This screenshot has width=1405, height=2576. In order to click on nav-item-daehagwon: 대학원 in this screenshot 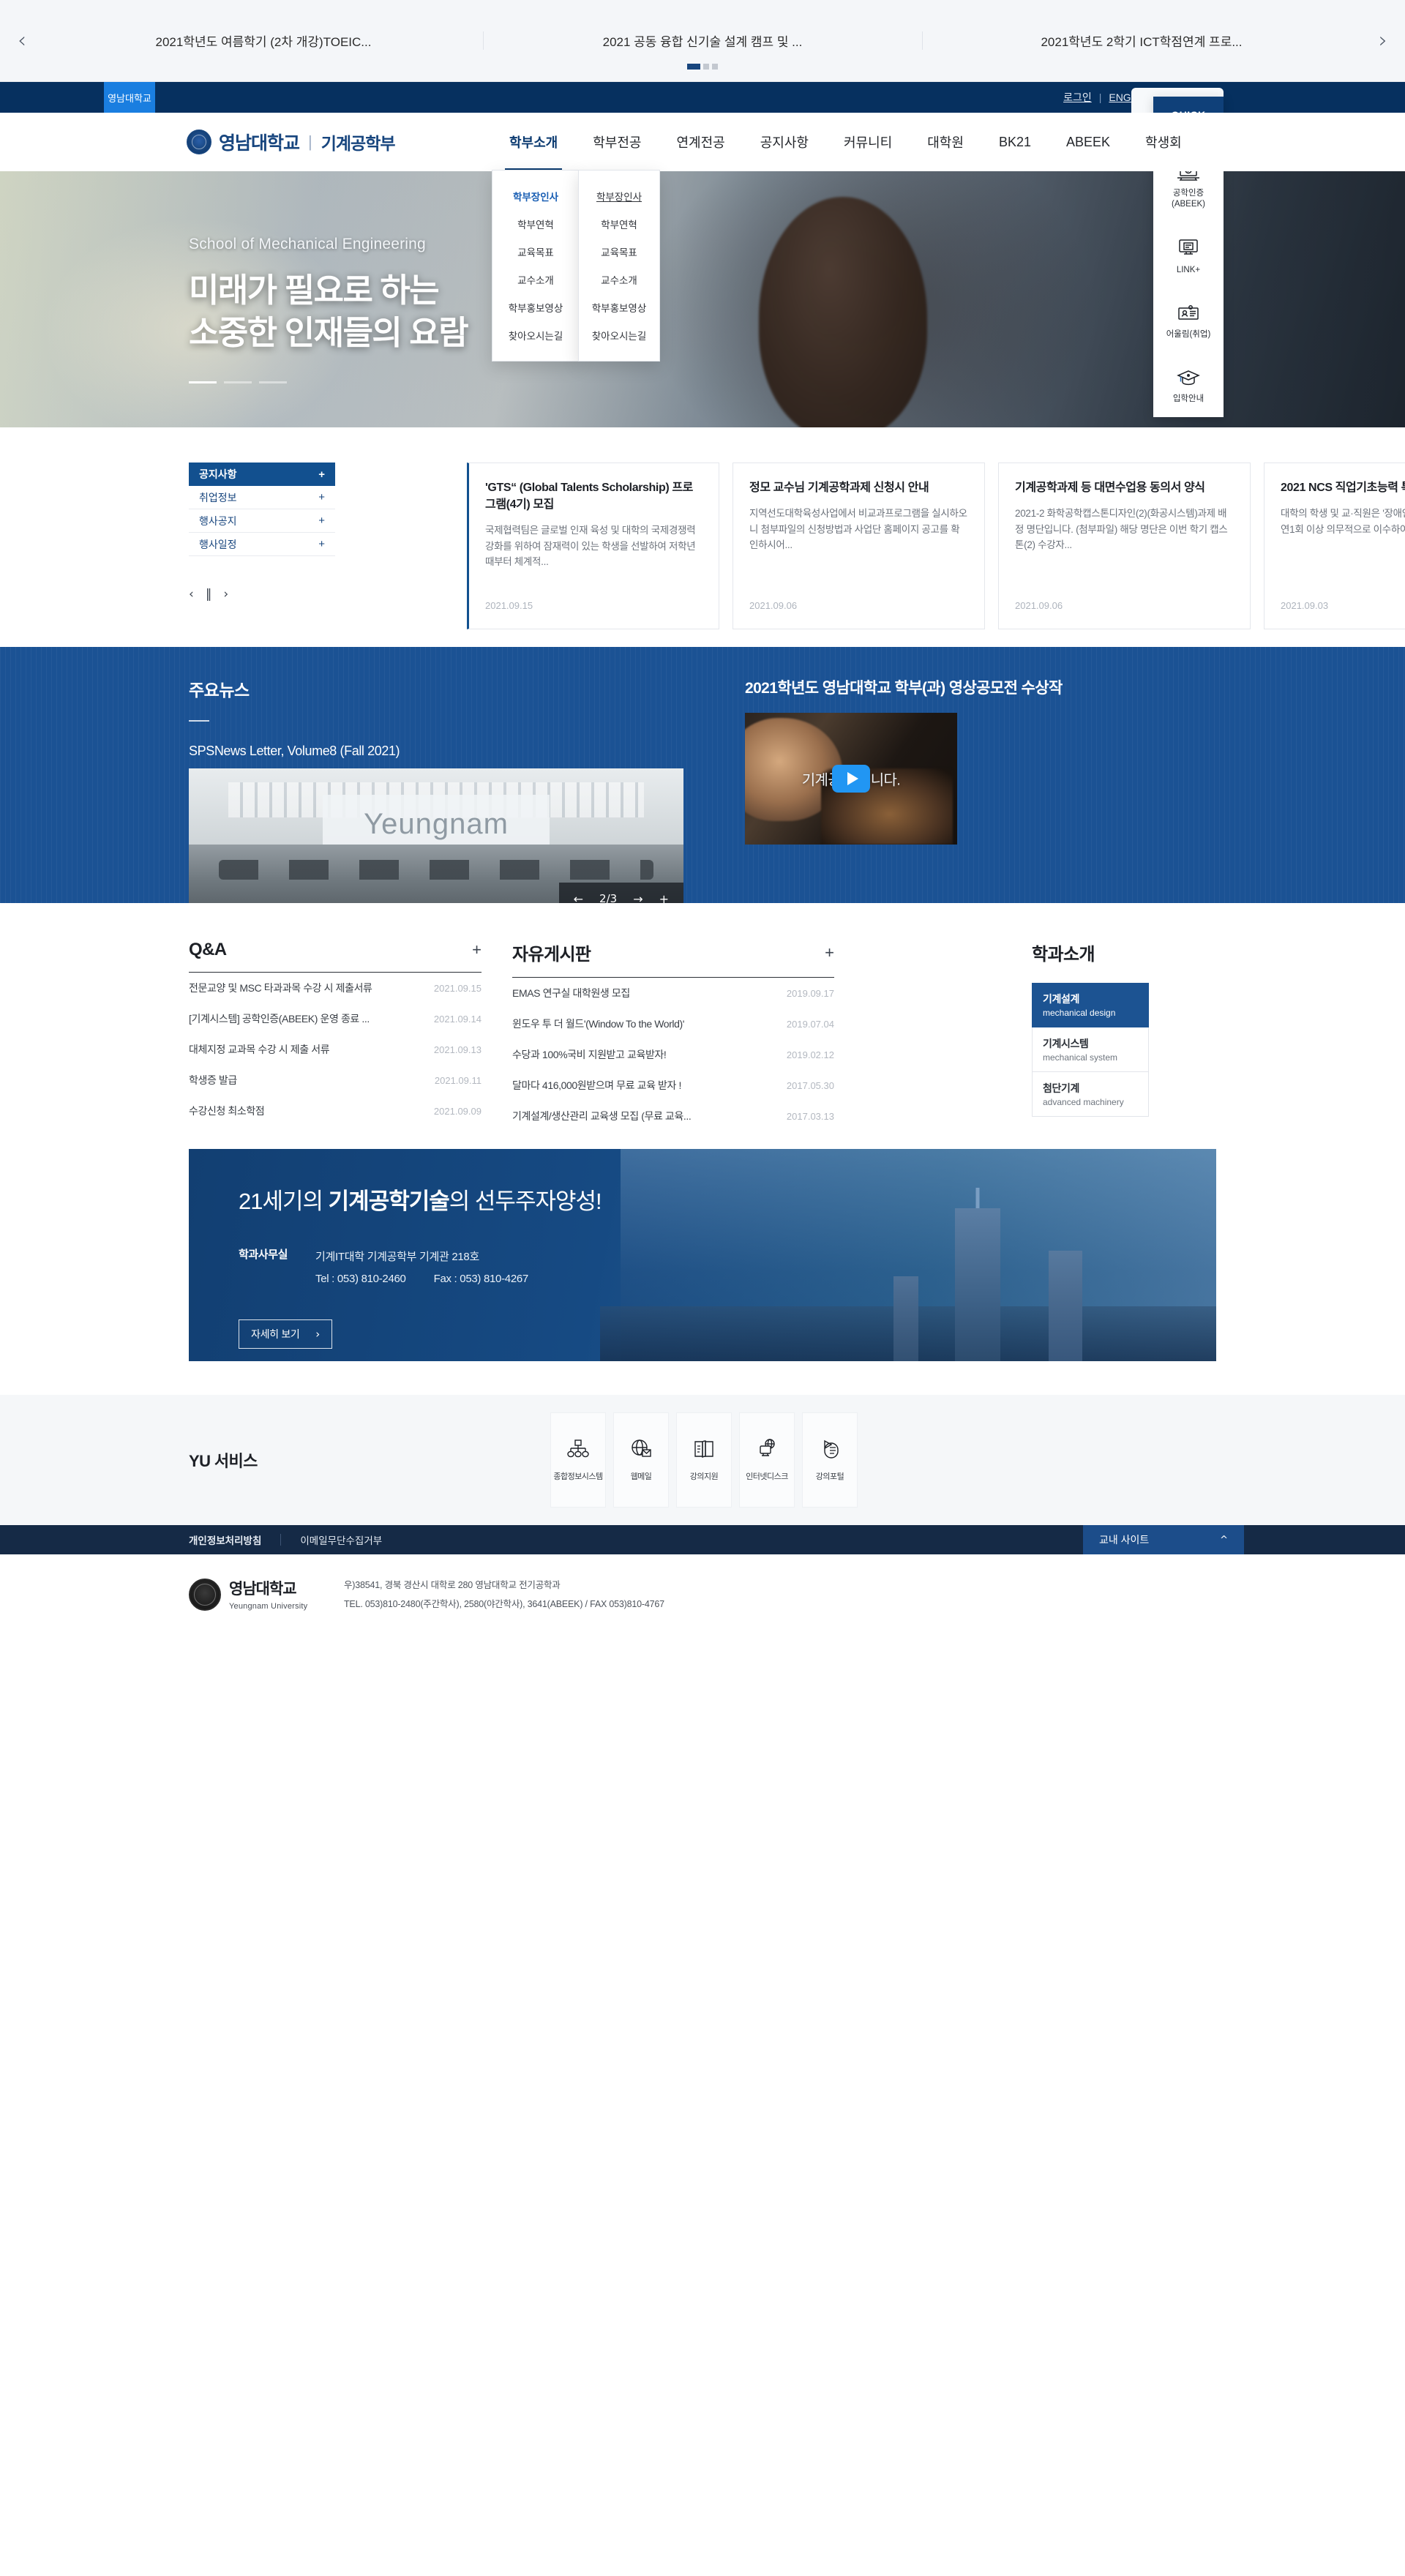, I will do `click(946, 142)`.